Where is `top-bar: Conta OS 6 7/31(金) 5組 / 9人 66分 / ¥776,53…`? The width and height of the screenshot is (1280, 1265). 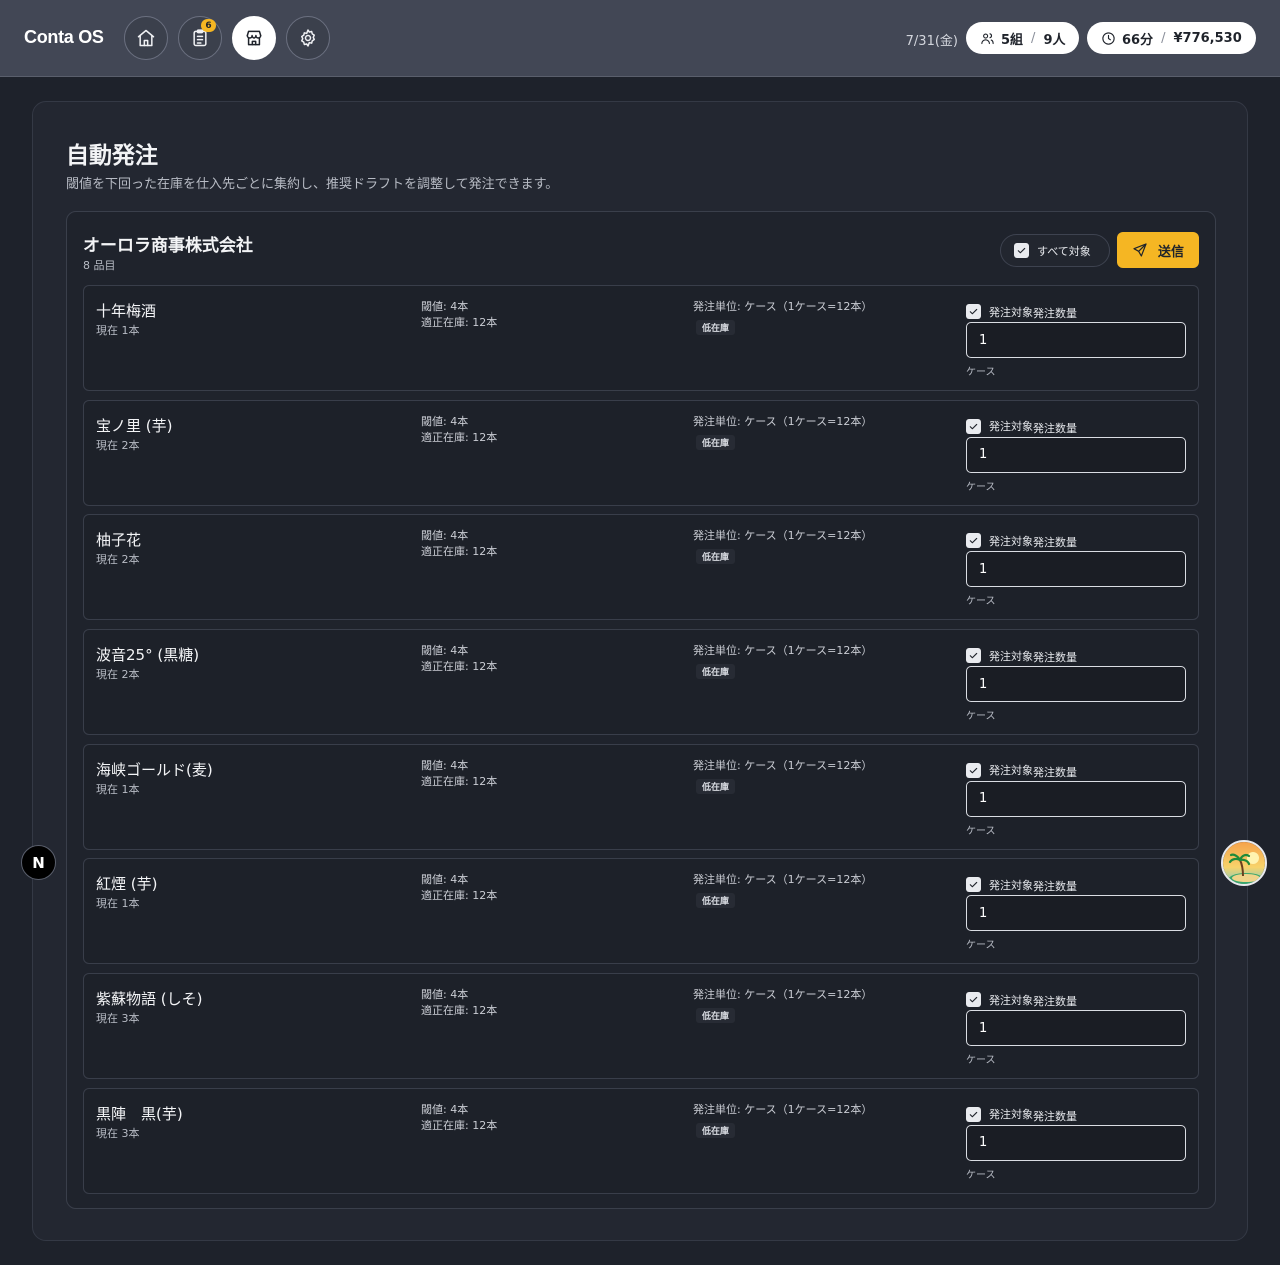
top-bar: Conta OS 6 7/31(金) 5組 / 9人 66分 / ¥776,53… is located at coordinates (640, 38).